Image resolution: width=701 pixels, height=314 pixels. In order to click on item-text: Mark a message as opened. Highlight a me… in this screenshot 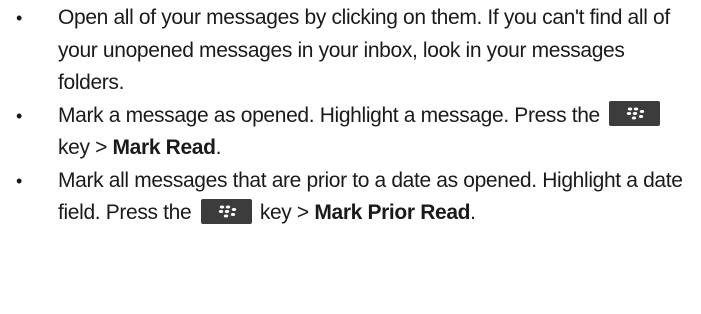, I will do `click(329, 115)`.